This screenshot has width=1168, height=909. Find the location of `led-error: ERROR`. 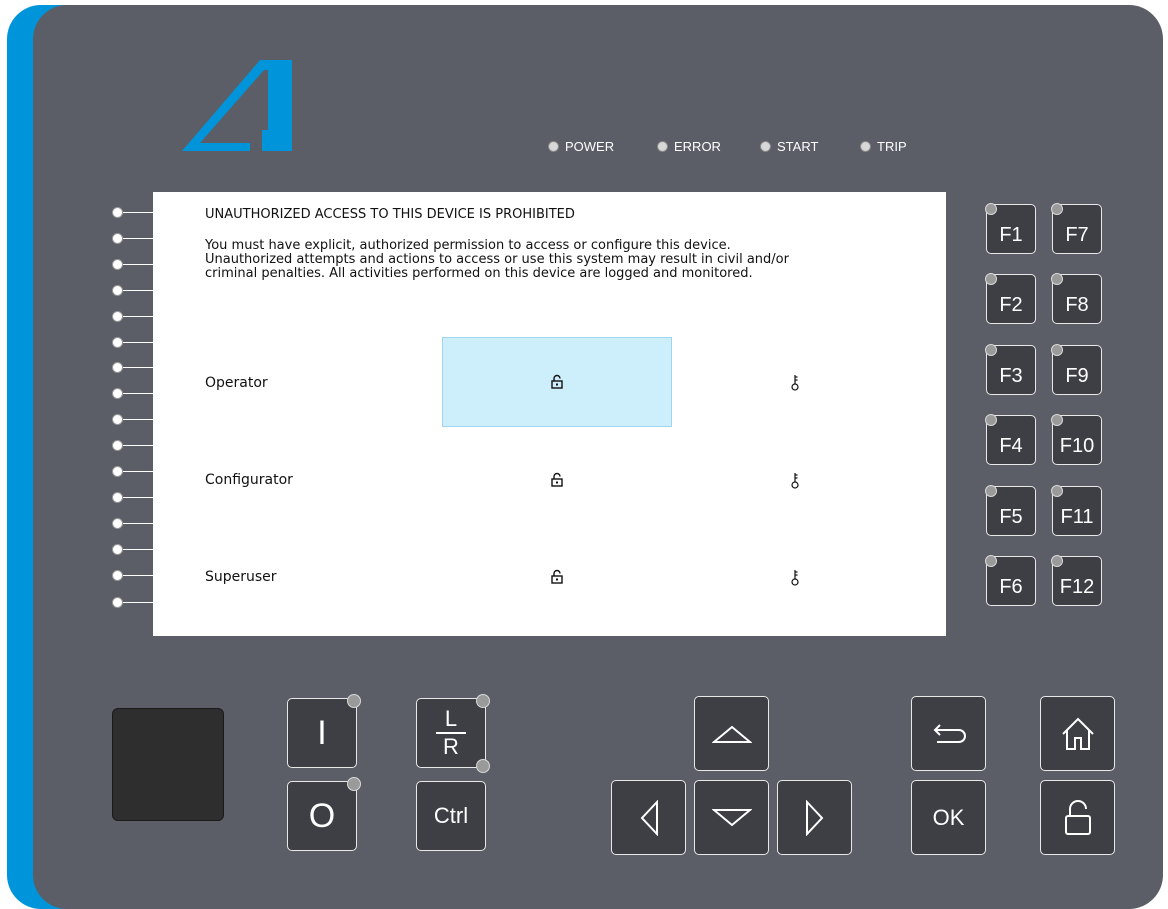

led-error: ERROR is located at coordinates (689, 146).